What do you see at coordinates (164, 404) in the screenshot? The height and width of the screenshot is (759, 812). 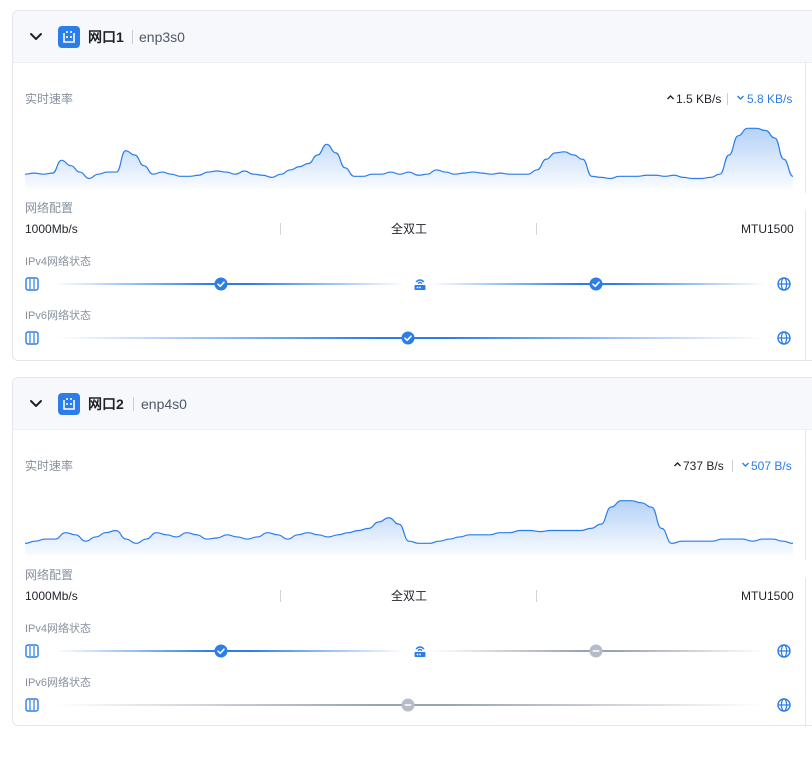 I see `interface-device: enp4s0` at bounding box center [164, 404].